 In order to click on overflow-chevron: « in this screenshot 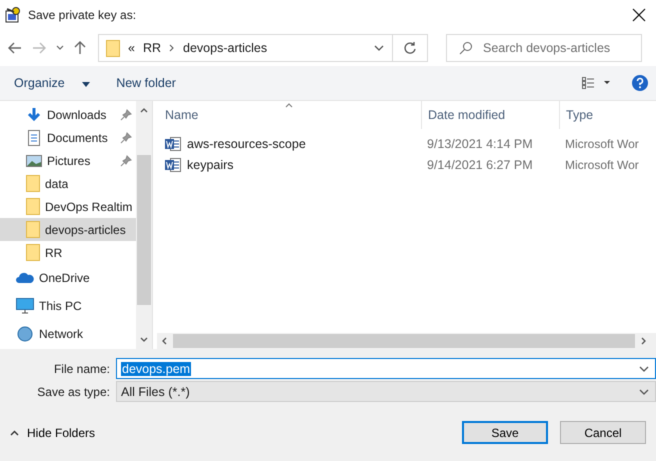, I will do `click(131, 48)`.